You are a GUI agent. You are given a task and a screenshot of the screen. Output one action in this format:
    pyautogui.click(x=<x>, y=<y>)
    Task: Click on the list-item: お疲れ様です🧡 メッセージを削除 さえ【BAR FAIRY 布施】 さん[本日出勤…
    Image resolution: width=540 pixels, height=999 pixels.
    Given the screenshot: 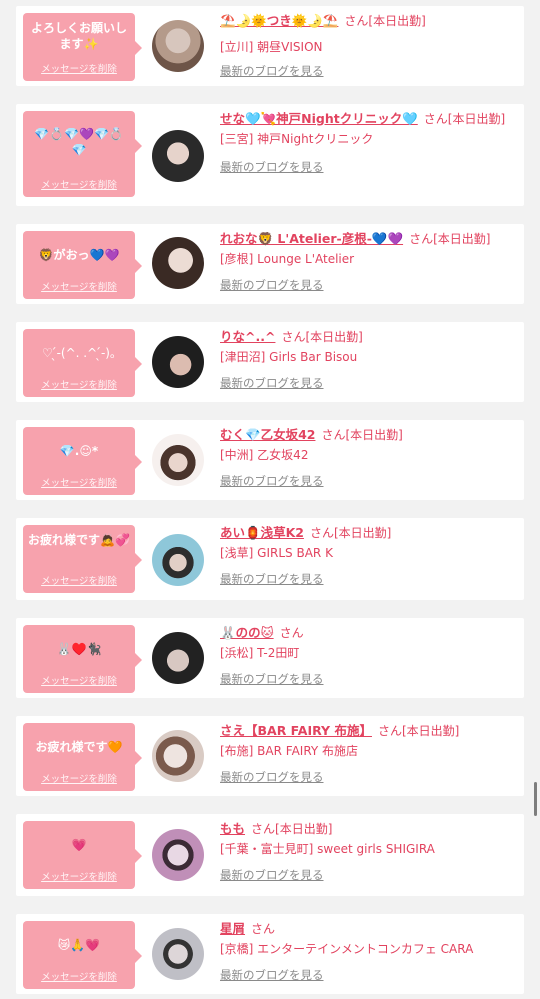 What is the action you would take?
    pyautogui.click(x=270, y=756)
    